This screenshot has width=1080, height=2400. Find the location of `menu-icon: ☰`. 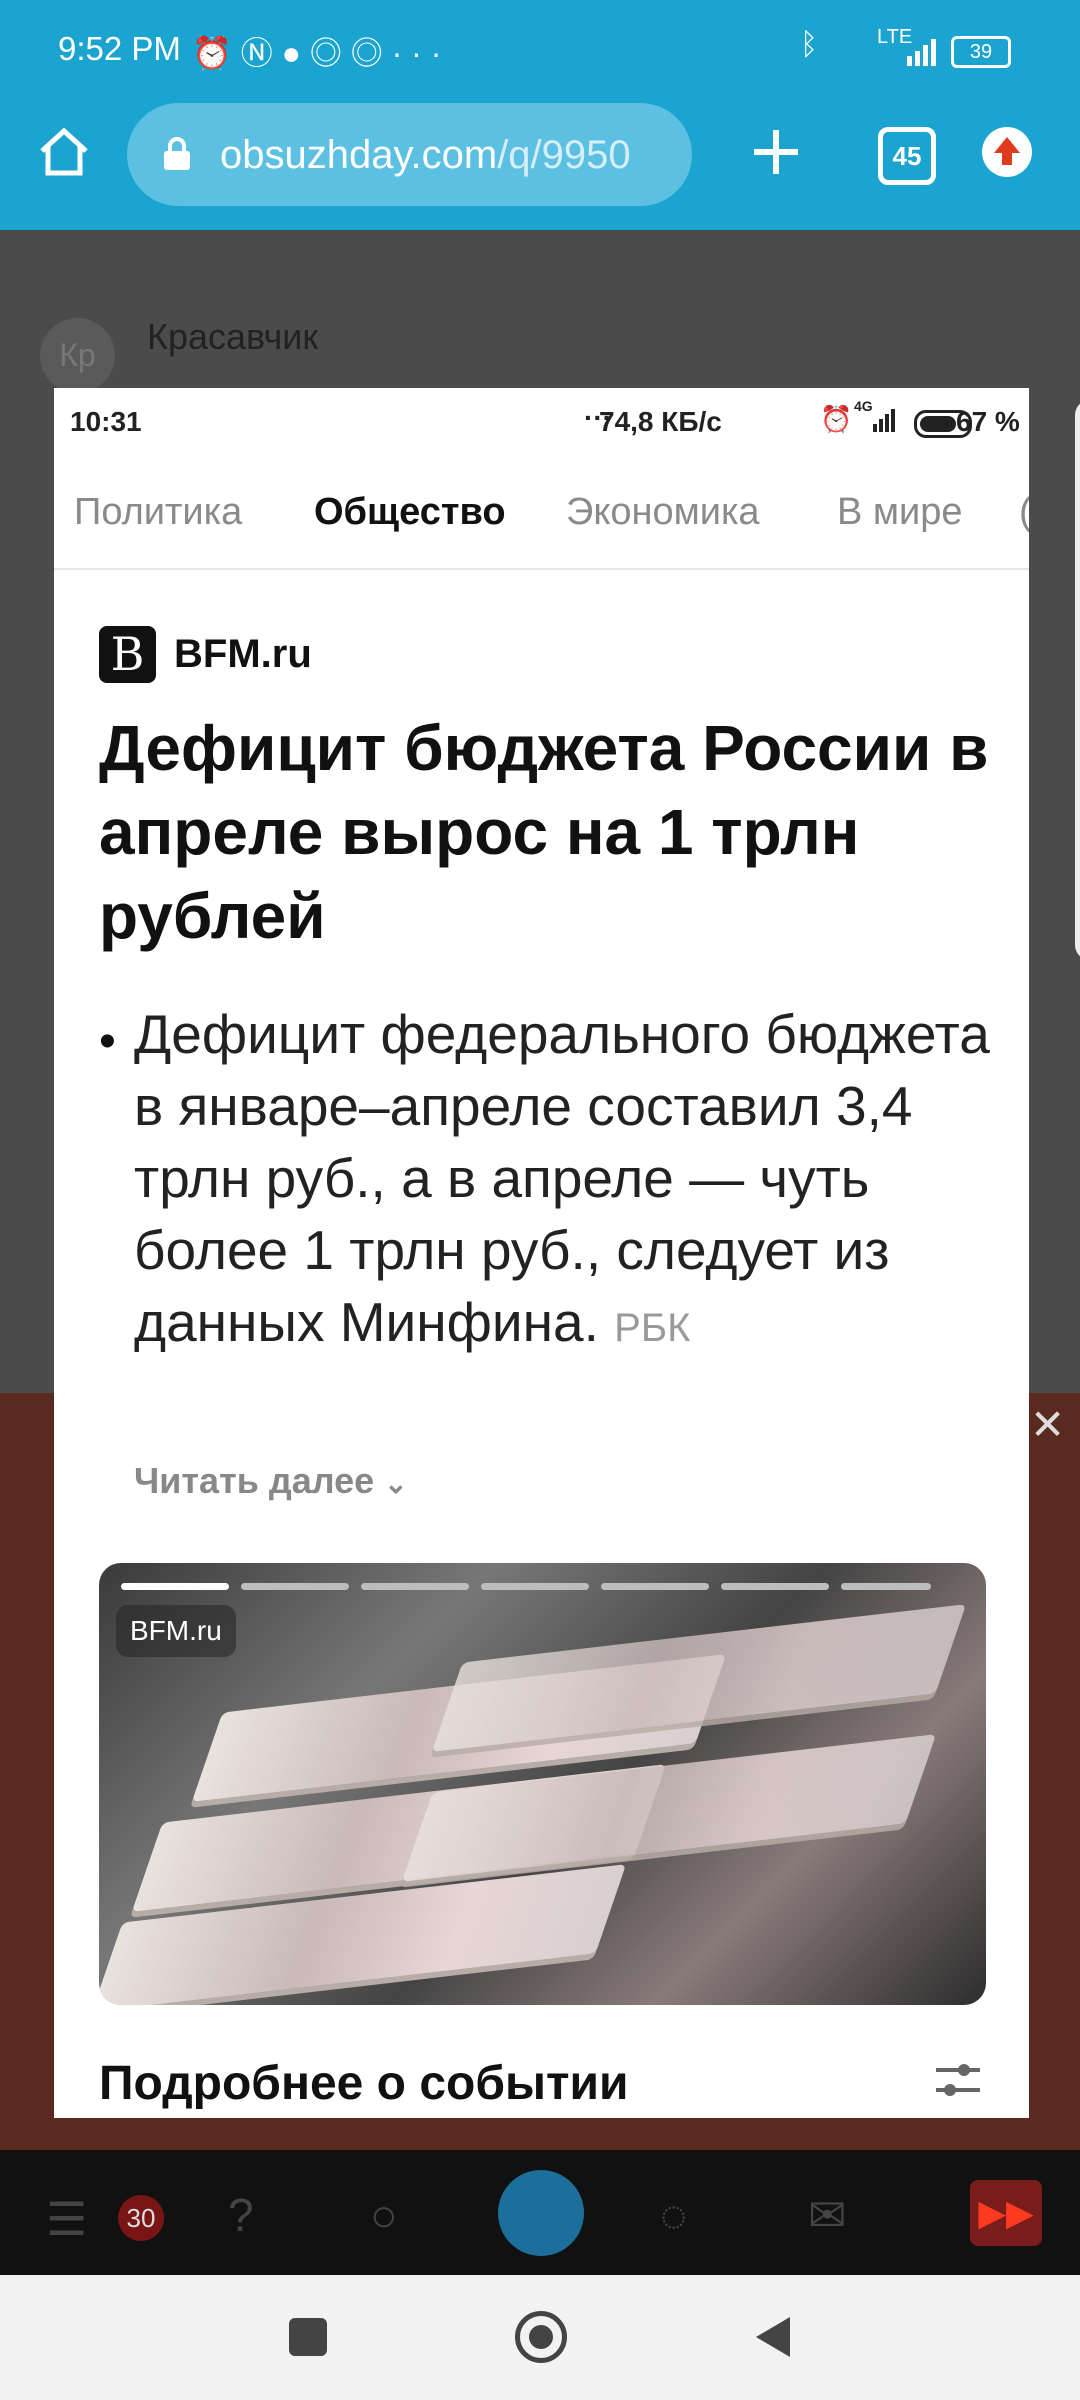

menu-icon: ☰ is located at coordinates (66, 2219).